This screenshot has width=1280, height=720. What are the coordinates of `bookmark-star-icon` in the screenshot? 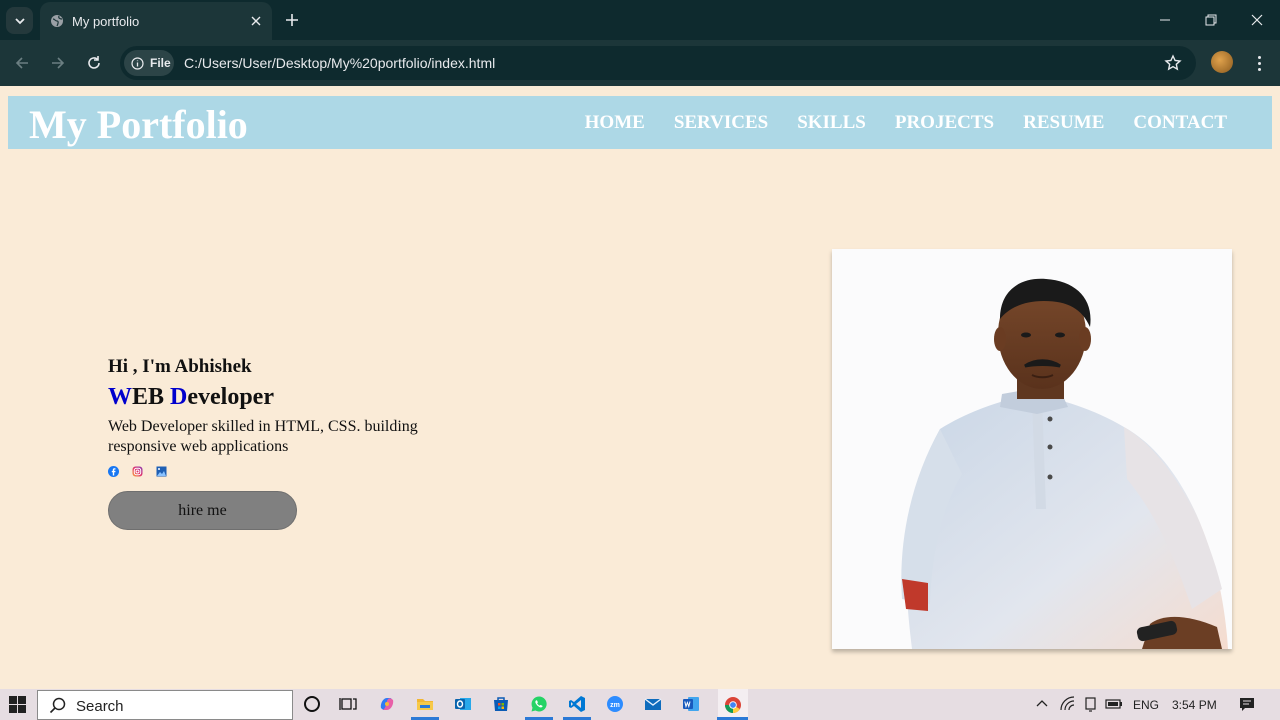 It's located at (1173, 63).